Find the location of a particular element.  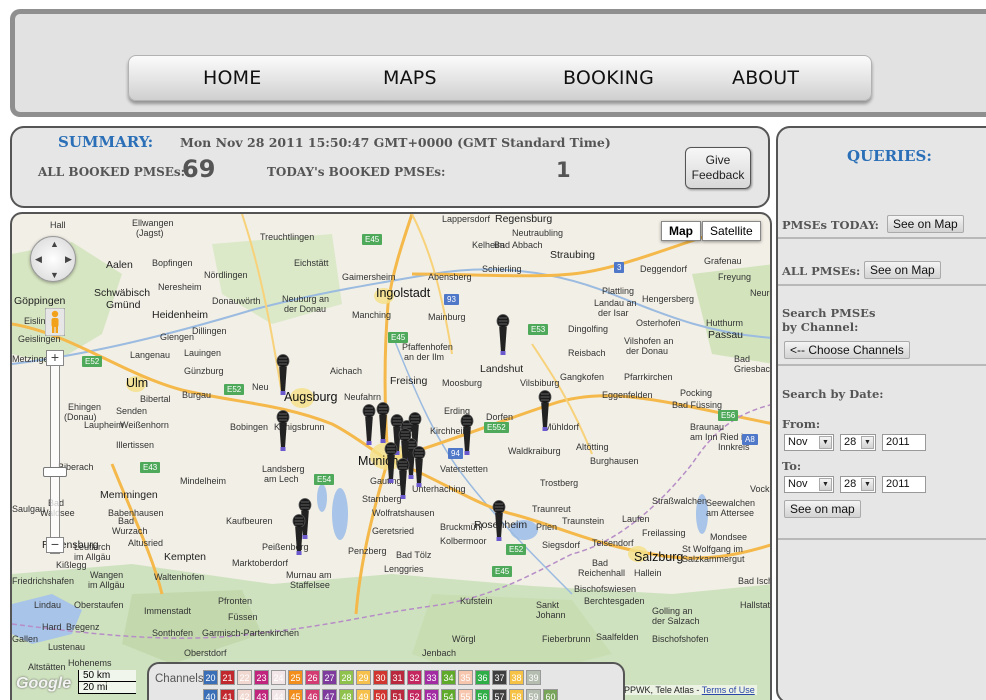

road-shield: E552 is located at coordinates (496, 427).